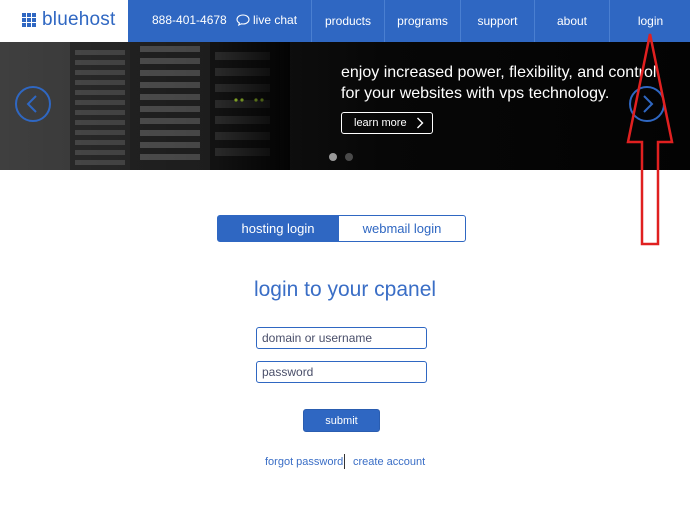  I want to click on chevron-right-icon, so click(420, 123).